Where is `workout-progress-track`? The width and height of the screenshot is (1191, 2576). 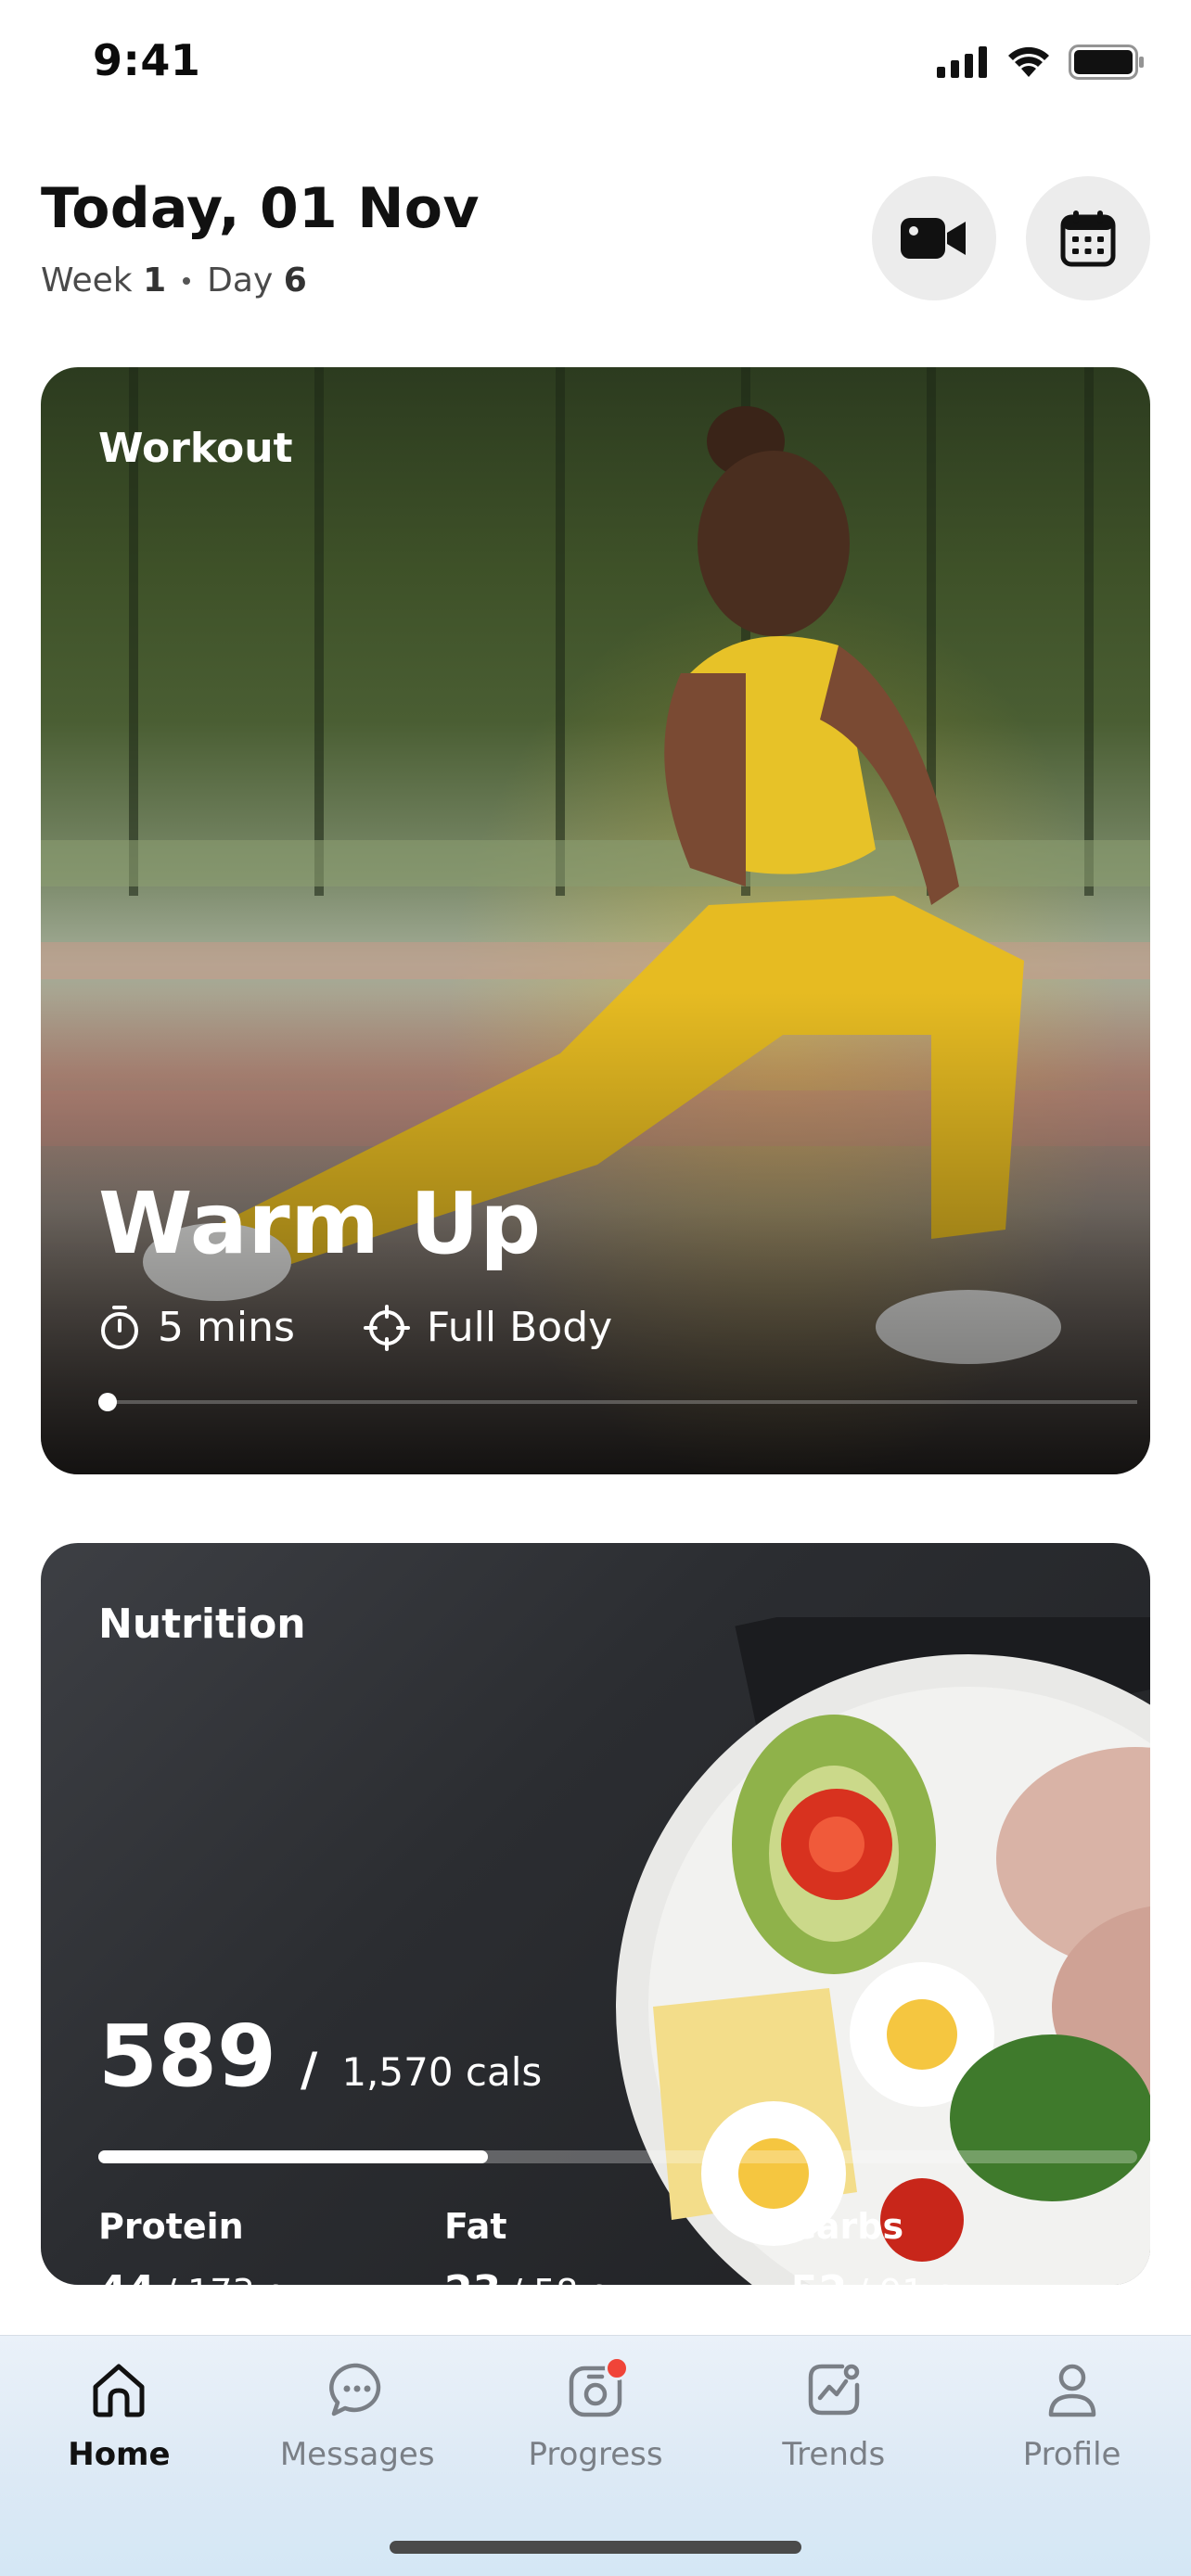 workout-progress-track is located at coordinates (617, 1402).